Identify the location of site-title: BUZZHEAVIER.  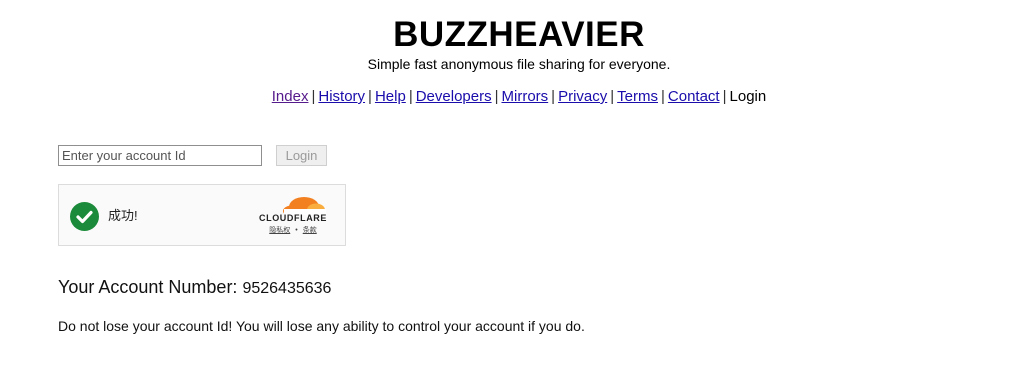
(519, 34).